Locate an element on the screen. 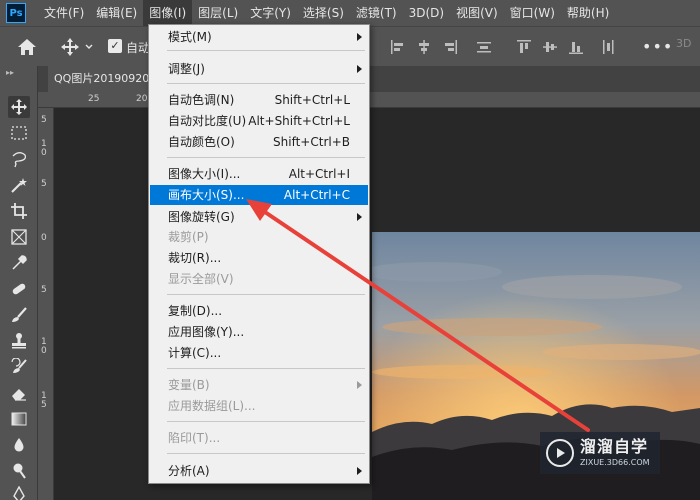 This screenshot has height=500, width=700. ruler-label: 1 5 is located at coordinates (44, 400).